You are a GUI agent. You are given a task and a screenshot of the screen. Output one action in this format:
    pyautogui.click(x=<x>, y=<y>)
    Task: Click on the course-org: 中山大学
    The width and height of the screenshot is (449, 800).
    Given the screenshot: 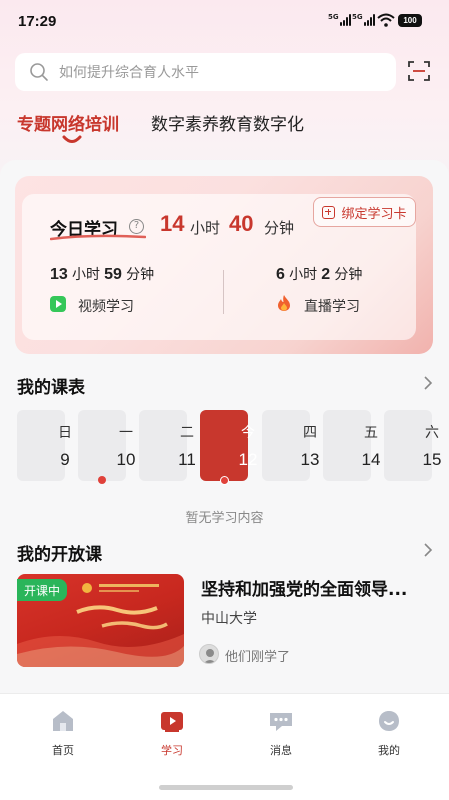 What is the action you would take?
    pyautogui.click(x=229, y=619)
    